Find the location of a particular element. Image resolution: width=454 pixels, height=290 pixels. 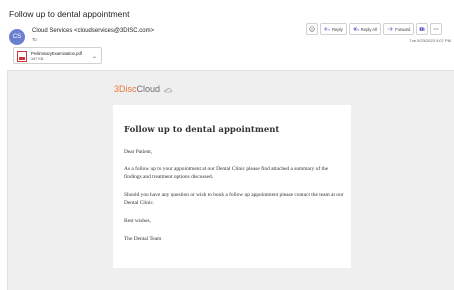

teams-icon is located at coordinates (422, 29).